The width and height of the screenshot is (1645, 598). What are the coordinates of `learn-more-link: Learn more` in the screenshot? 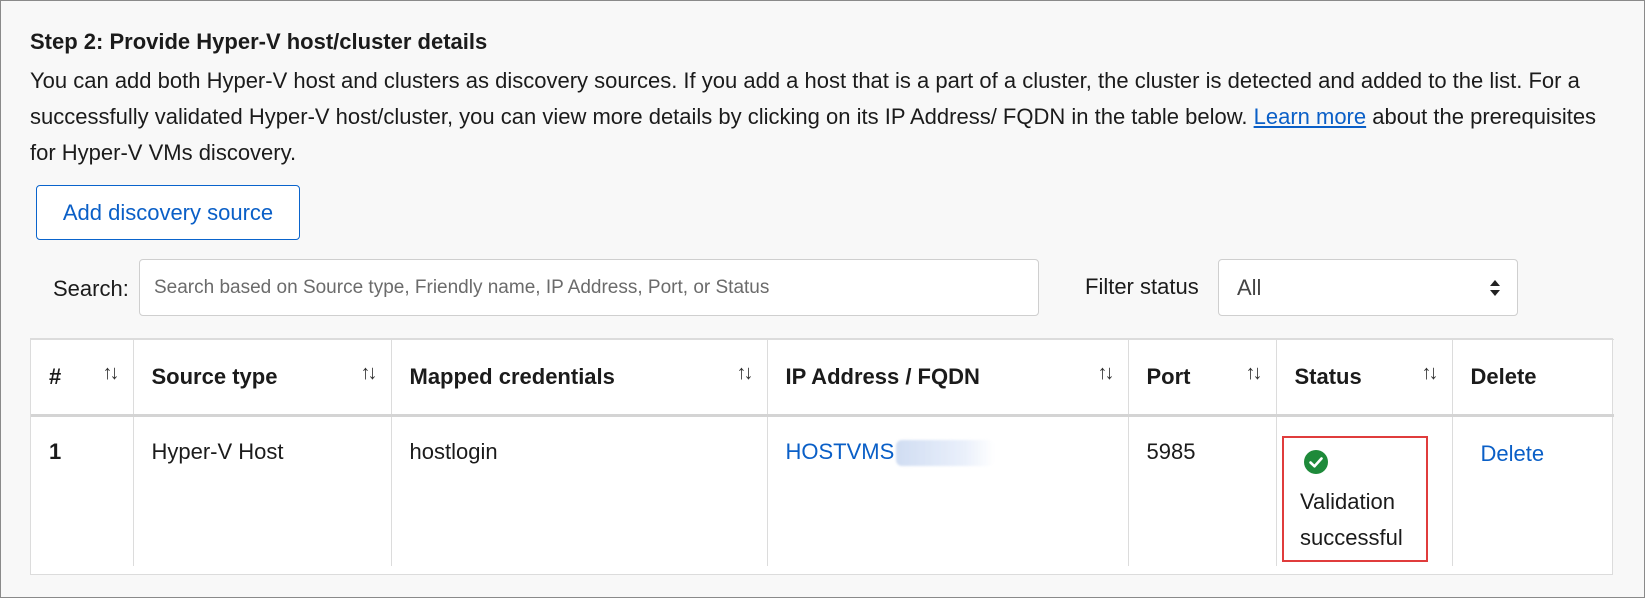 It's located at (1310, 116).